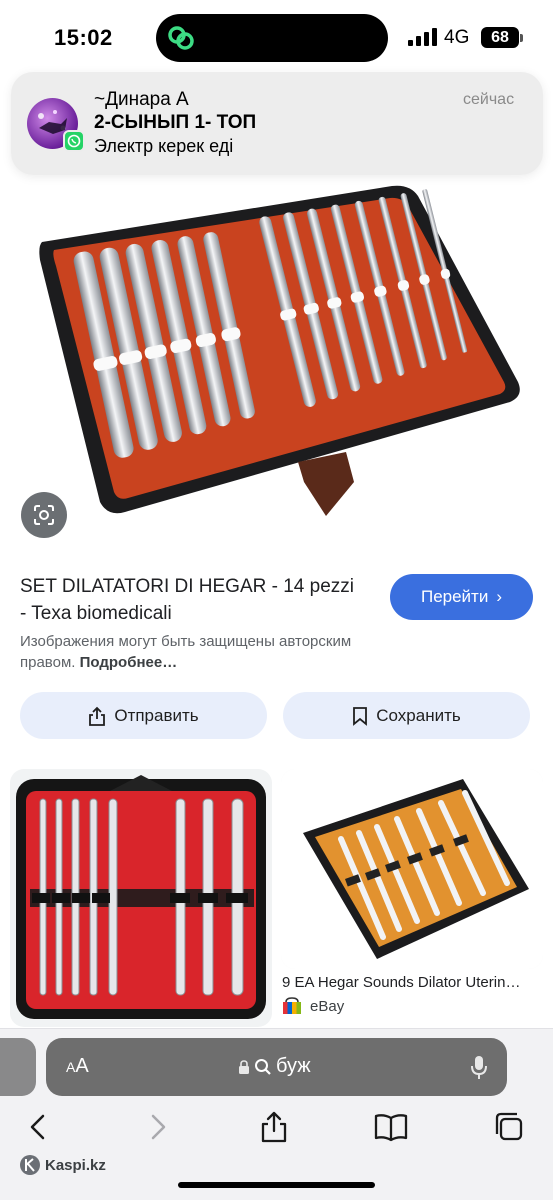  Describe the element at coordinates (276, 1185) in the screenshot. I see `home-indicator` at that location.